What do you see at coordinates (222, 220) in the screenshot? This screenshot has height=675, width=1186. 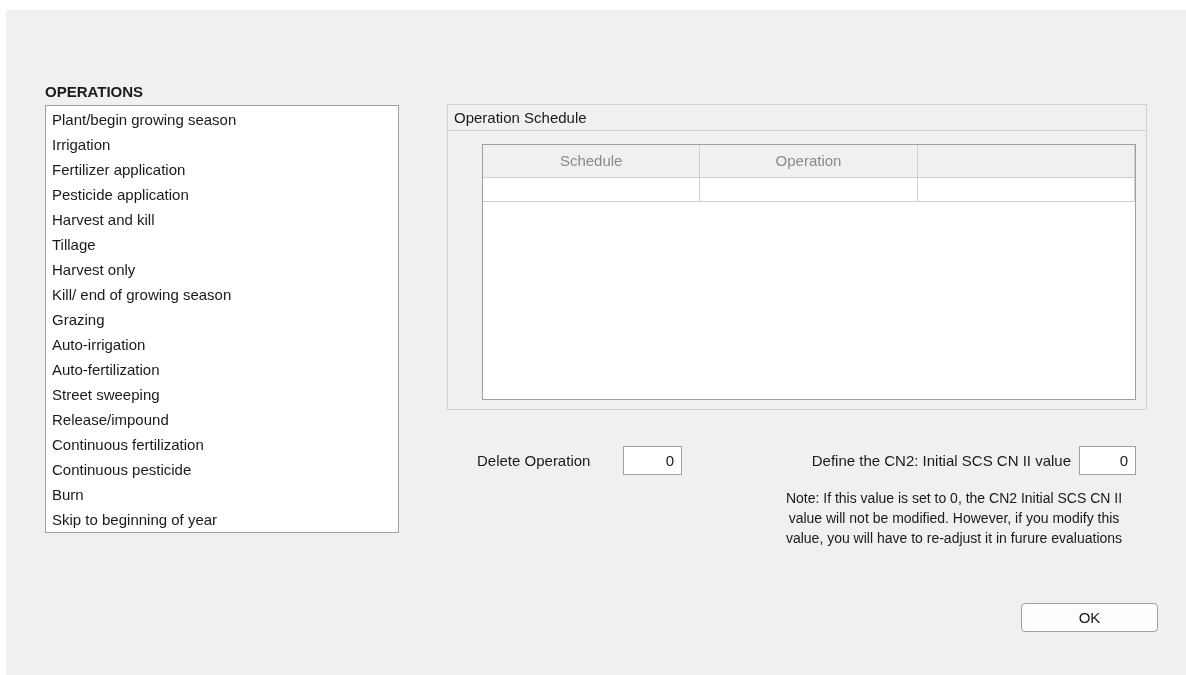 I see `list-item: Harvest and kill` at bounding box center [222, 220].